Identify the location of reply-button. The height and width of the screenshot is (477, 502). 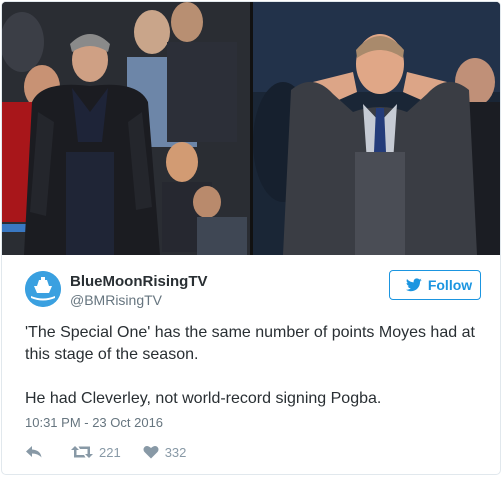
(37, 452).